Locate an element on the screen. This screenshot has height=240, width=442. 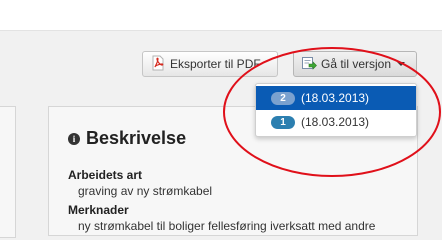
section-title: i Beskrivelse is located at coordinates (127, 138).